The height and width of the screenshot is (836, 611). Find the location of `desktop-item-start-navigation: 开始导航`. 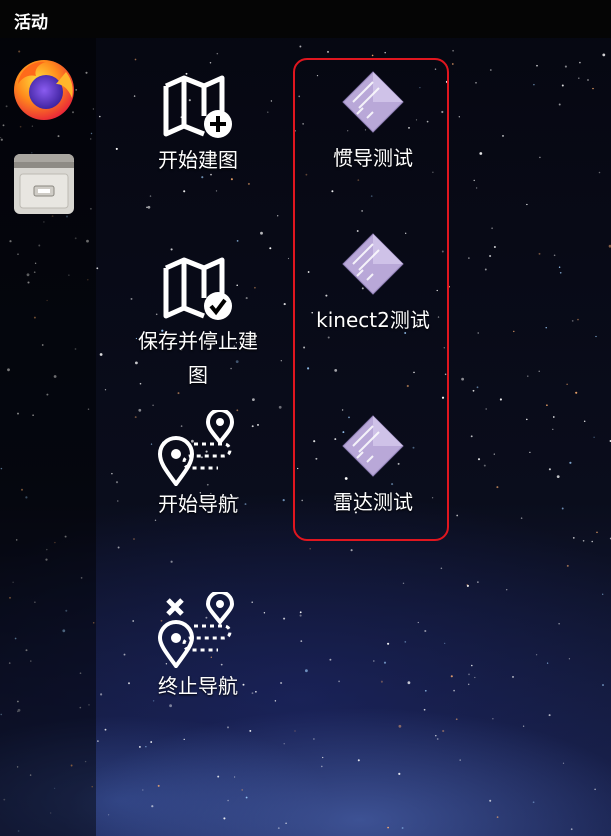

desktop-item-start-navigation: 开始导航 is located at coordinates (198, 466).